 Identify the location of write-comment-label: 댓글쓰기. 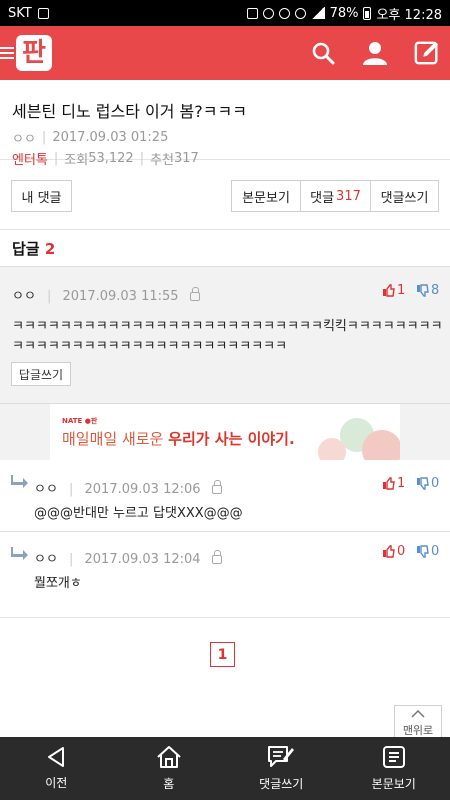
(404, 198).